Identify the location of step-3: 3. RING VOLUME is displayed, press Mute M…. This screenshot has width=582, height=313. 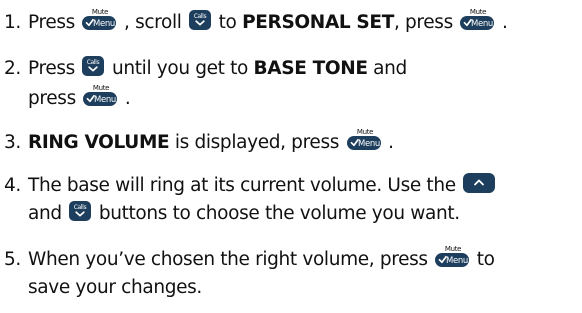
(199, 142).